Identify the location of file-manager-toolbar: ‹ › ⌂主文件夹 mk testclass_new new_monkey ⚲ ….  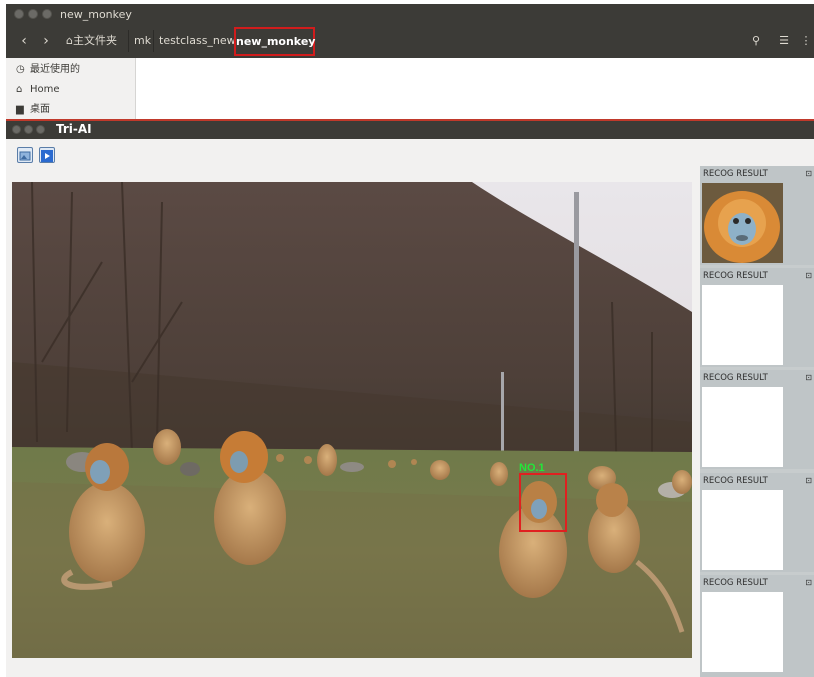
(410, 41).